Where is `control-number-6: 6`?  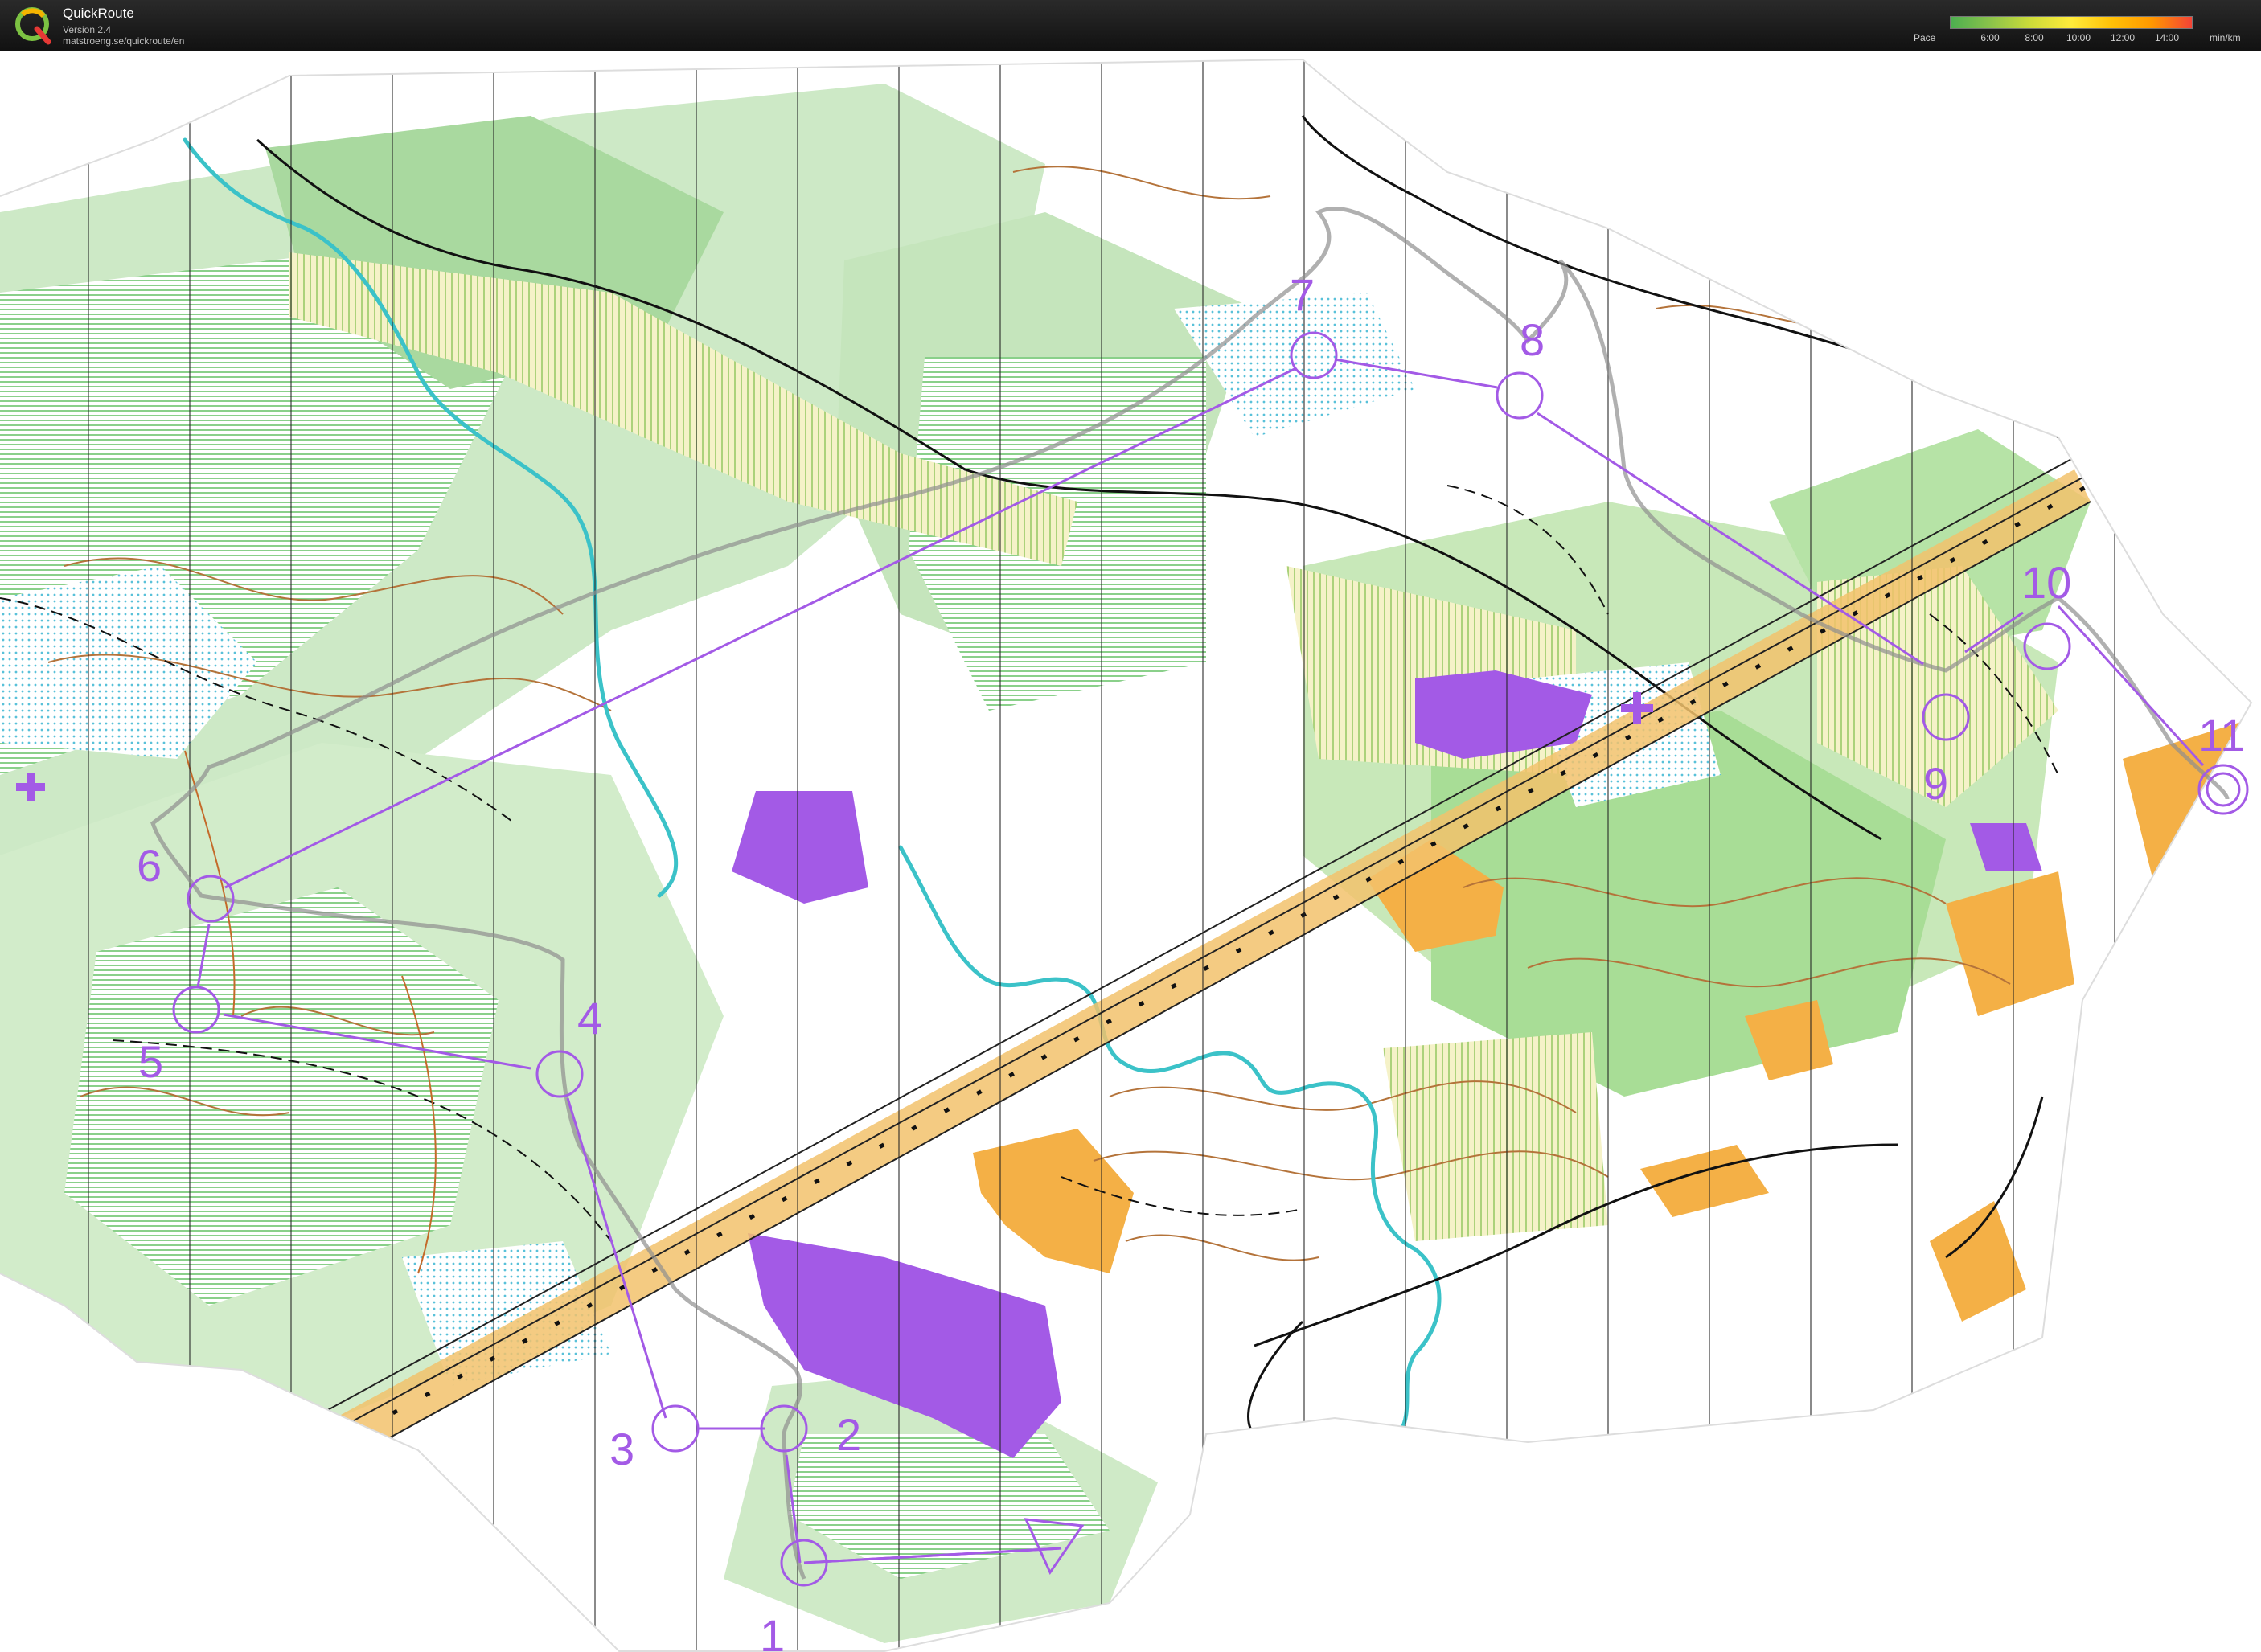
control-number-6: 6 is located at coordinates (149, 865).